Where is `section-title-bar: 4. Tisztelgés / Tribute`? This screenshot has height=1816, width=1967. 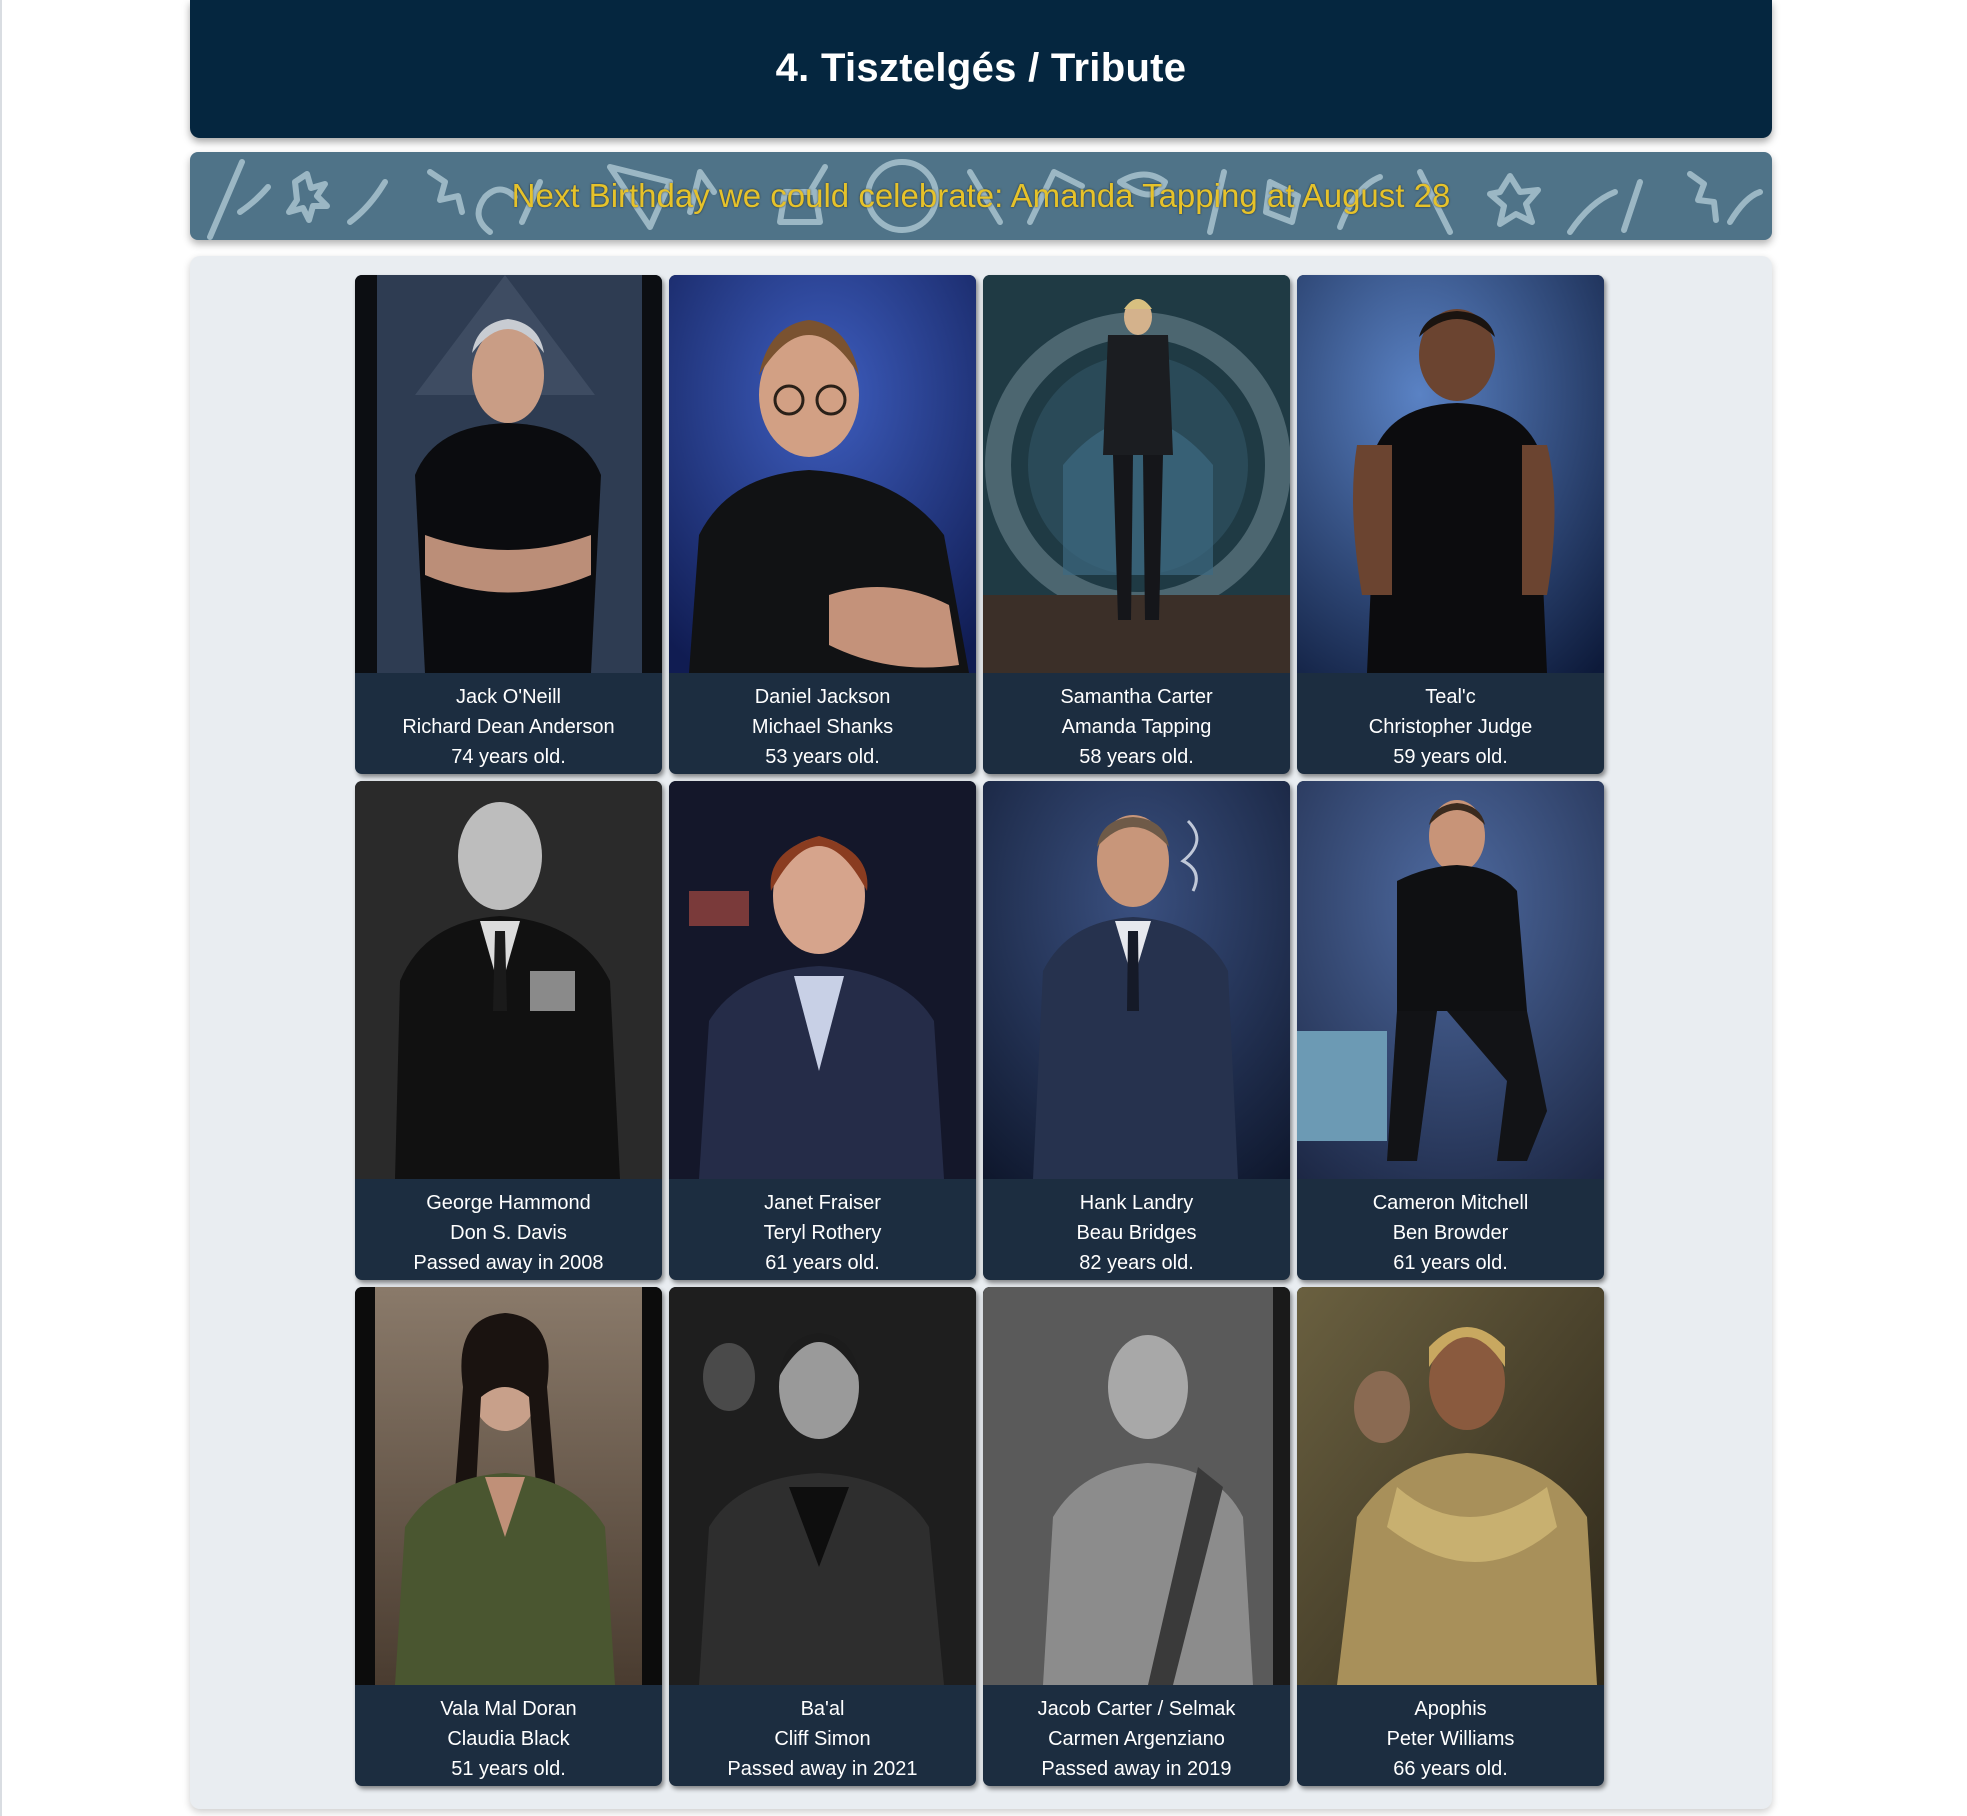
section-title-bar: 4. Tisztelgés / Tribute is located at coordinates (981, 69).